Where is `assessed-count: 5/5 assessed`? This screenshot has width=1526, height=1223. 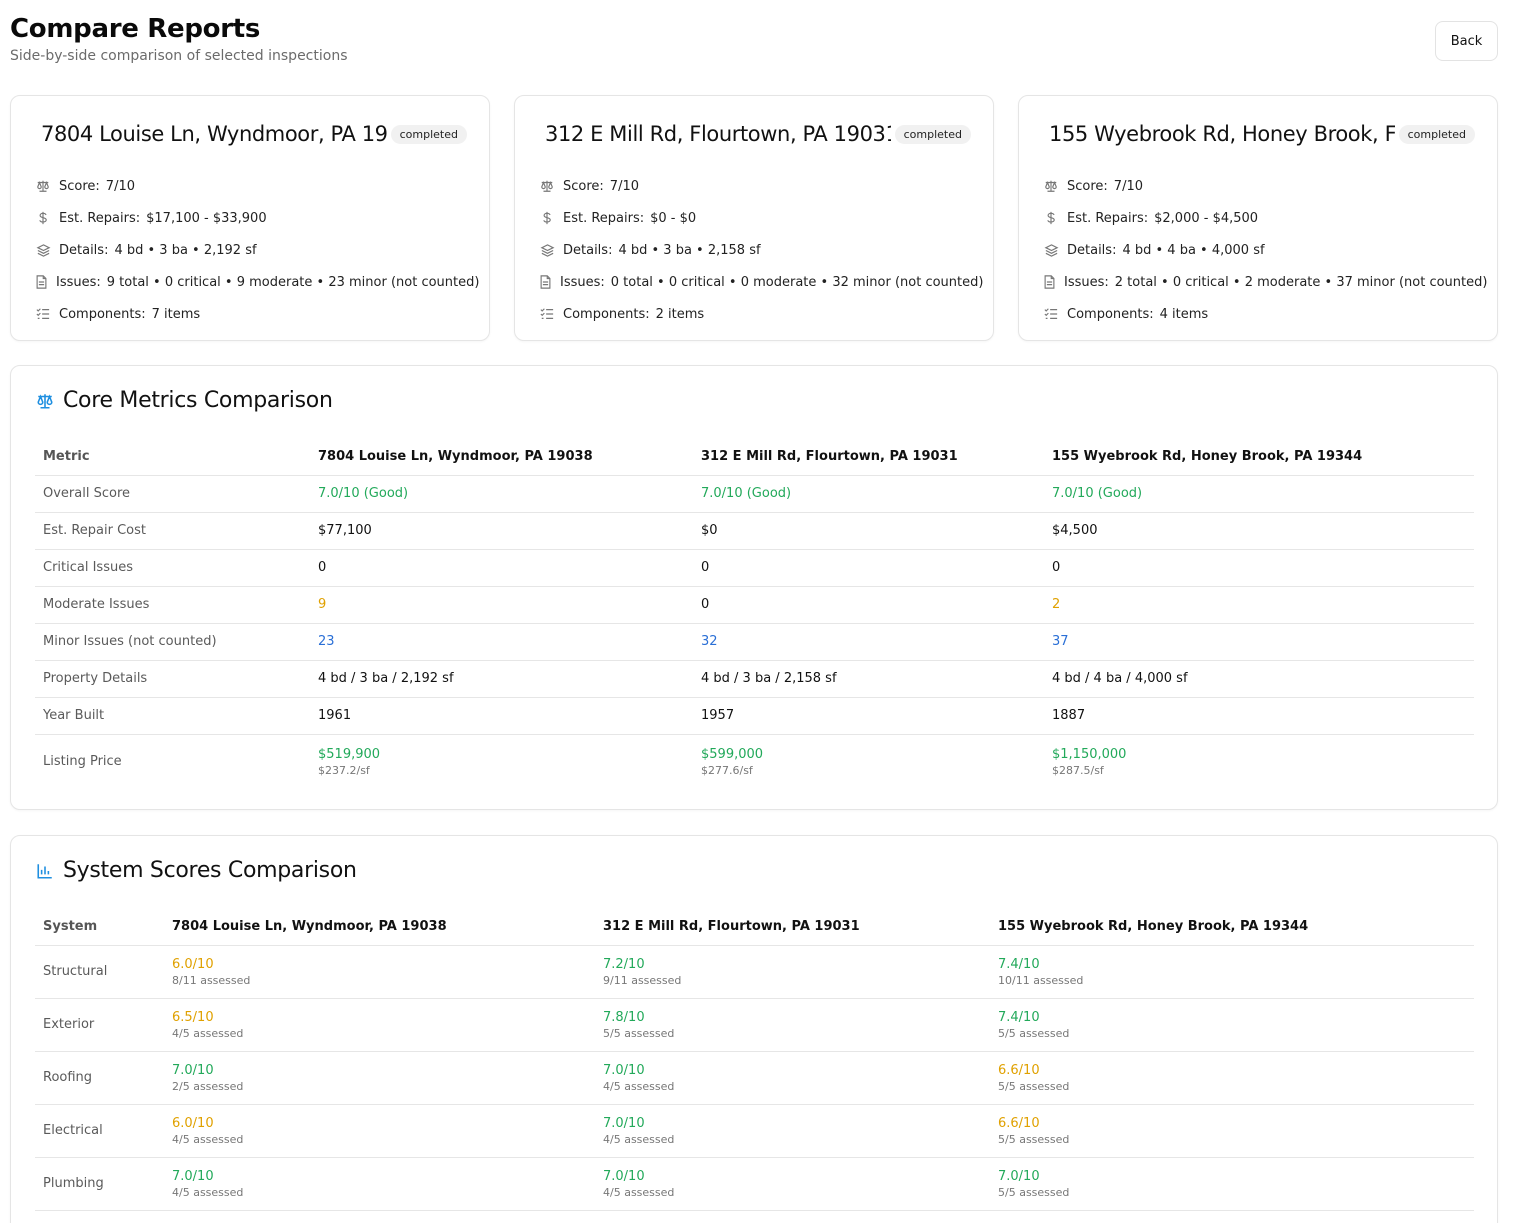
assessed-count: 5/5 assessed is located at coordinates (1034, 1139).